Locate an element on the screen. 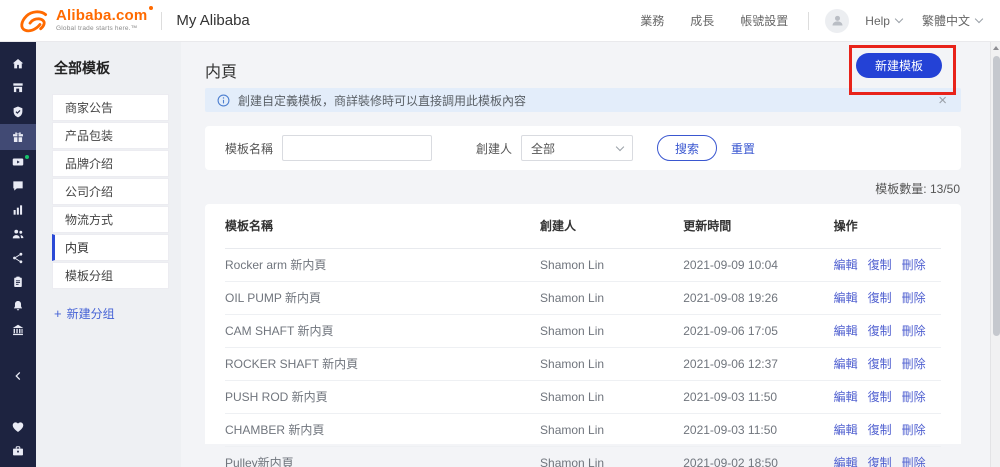 The image size is (1000, 467). rail-item-templates is located at coordinates (18, 137).